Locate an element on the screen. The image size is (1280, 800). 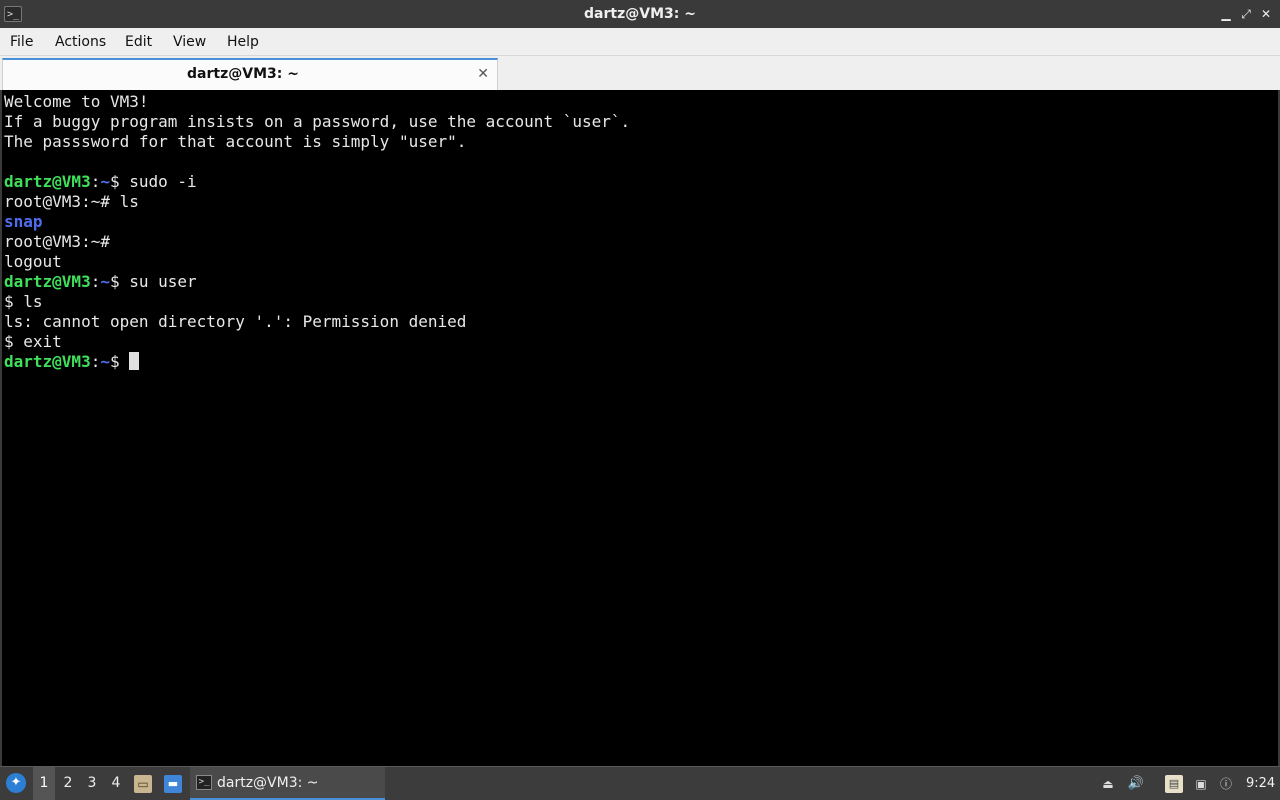
menu-bar: File Actions Edit View Help is located at coordinates (640, 42).